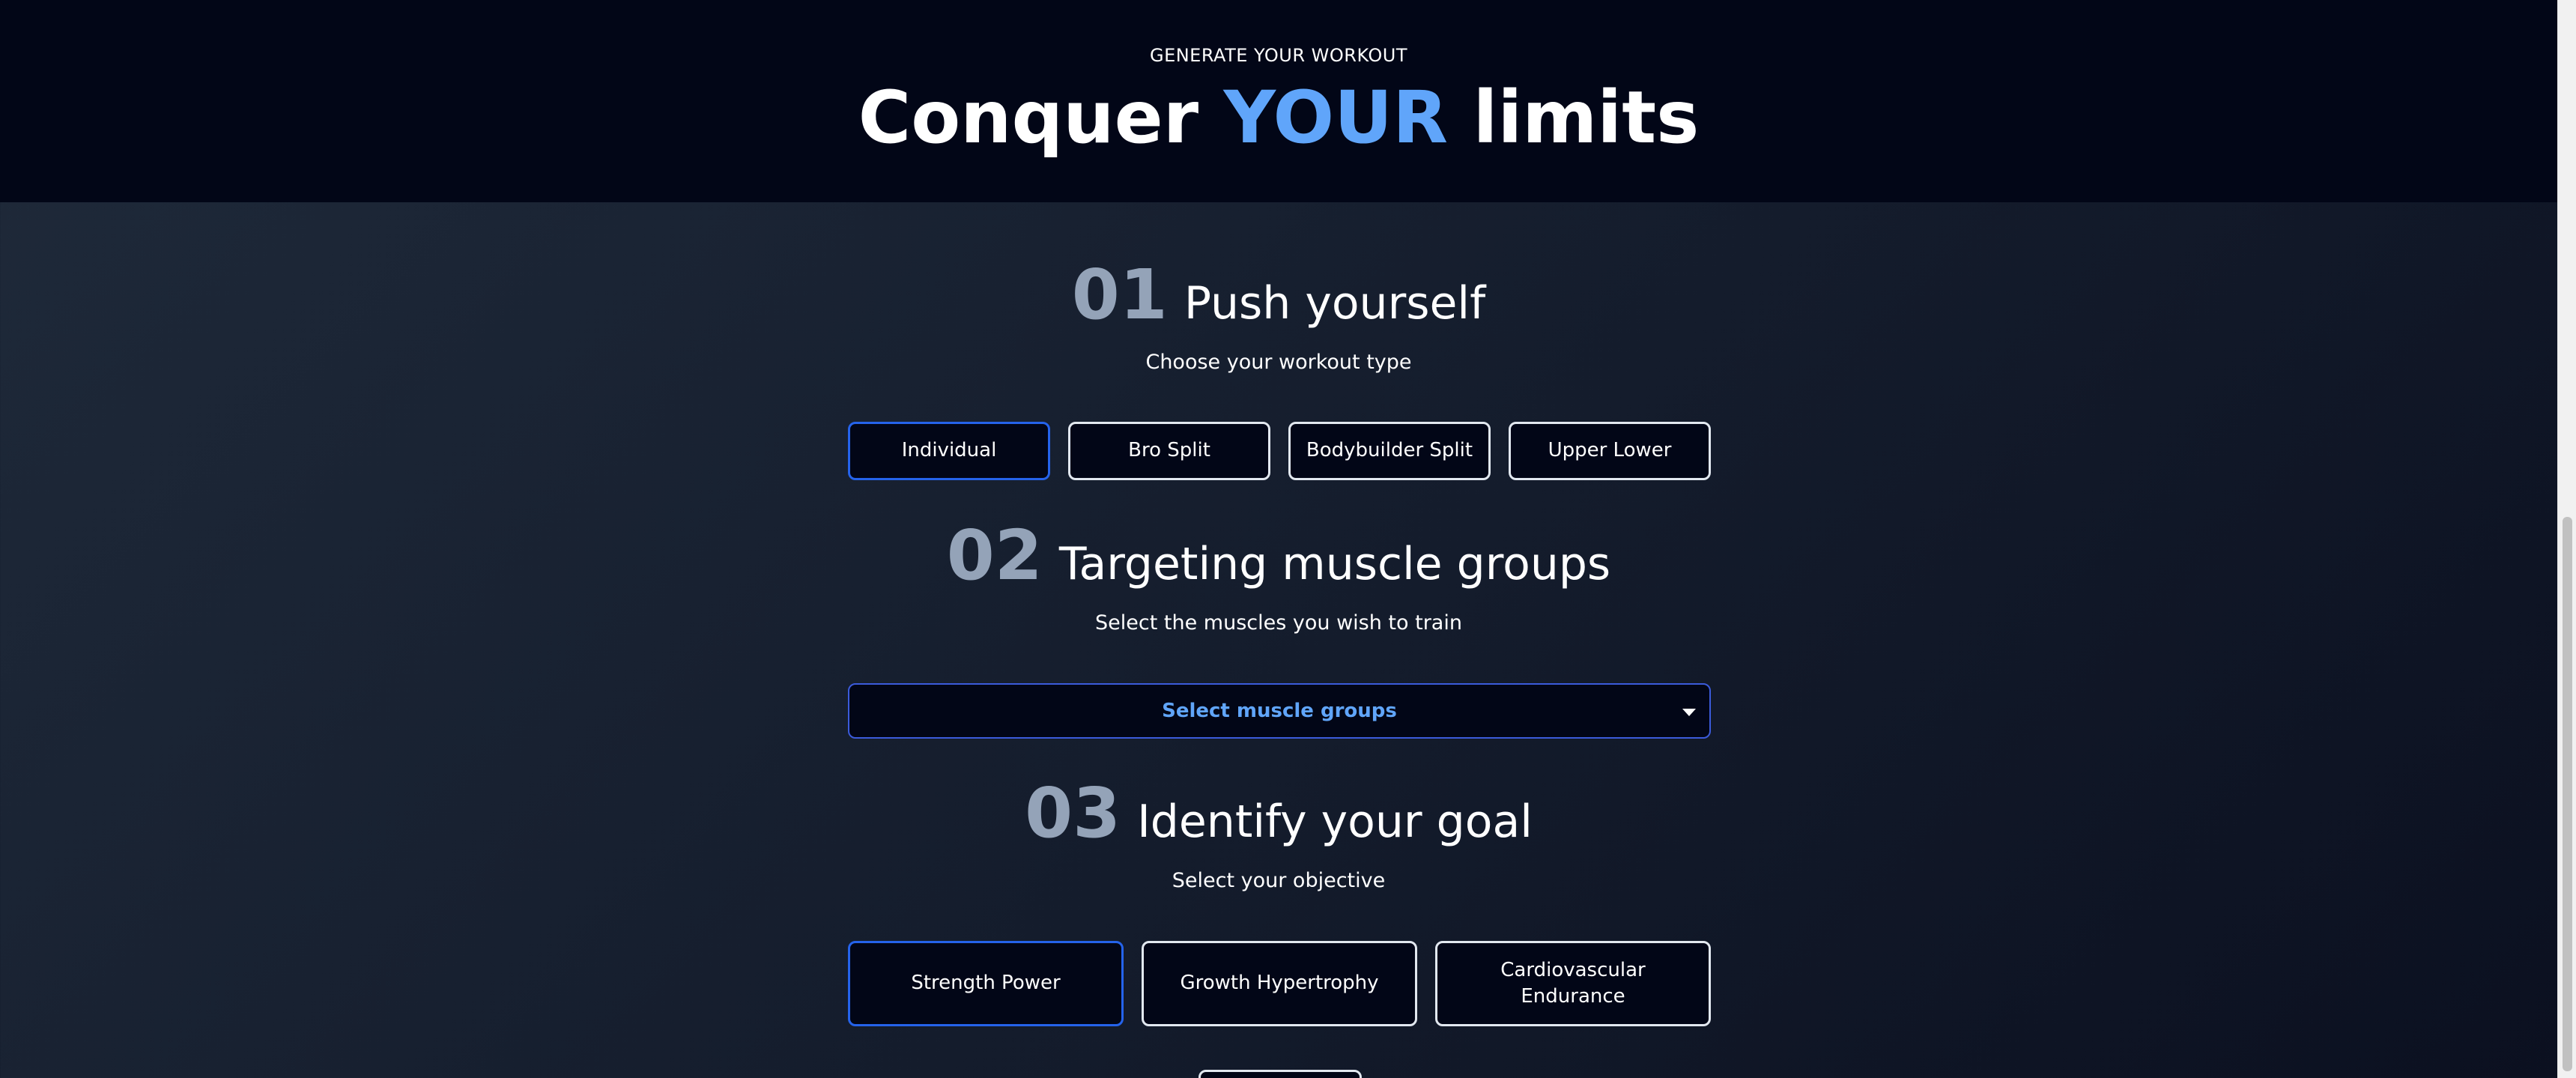 This screenshot has width=2576, height=1078. I want to click on hero-title: Conquer YOUR limits, so click(1278, 118).